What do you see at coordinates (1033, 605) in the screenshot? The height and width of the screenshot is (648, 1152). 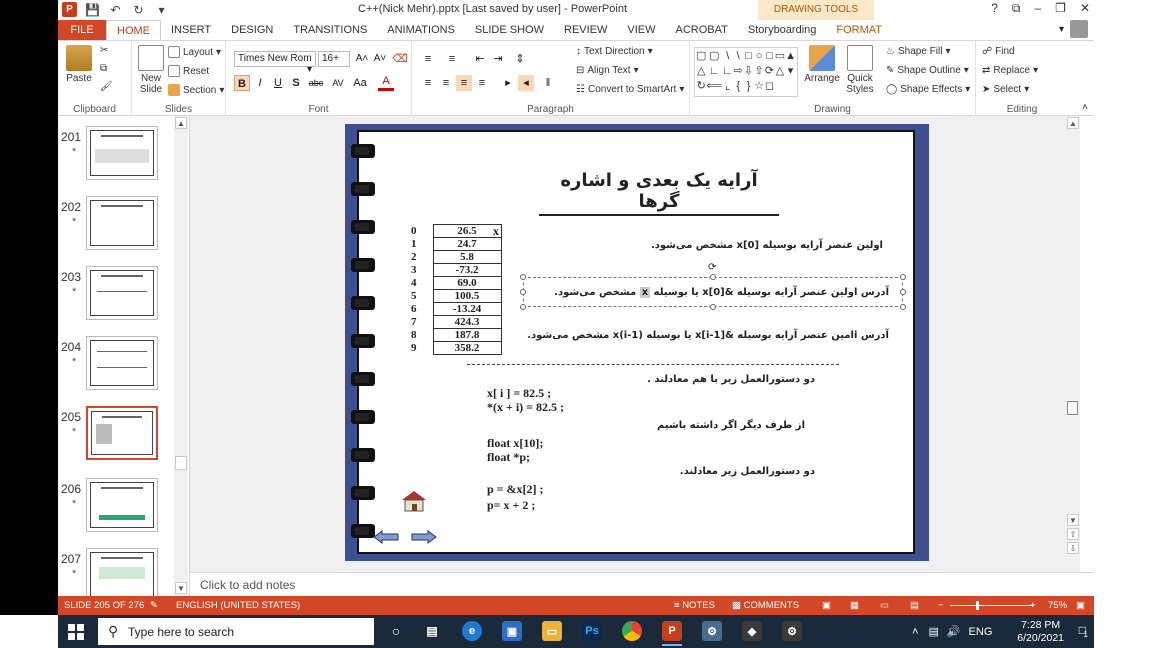 I see `zoom-in-icon: +` at bounding box center [1033, 605].